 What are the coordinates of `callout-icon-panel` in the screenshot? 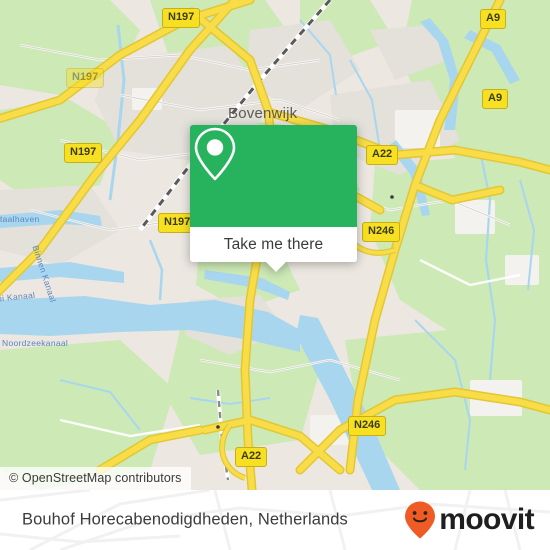 It's located at (273, 176).